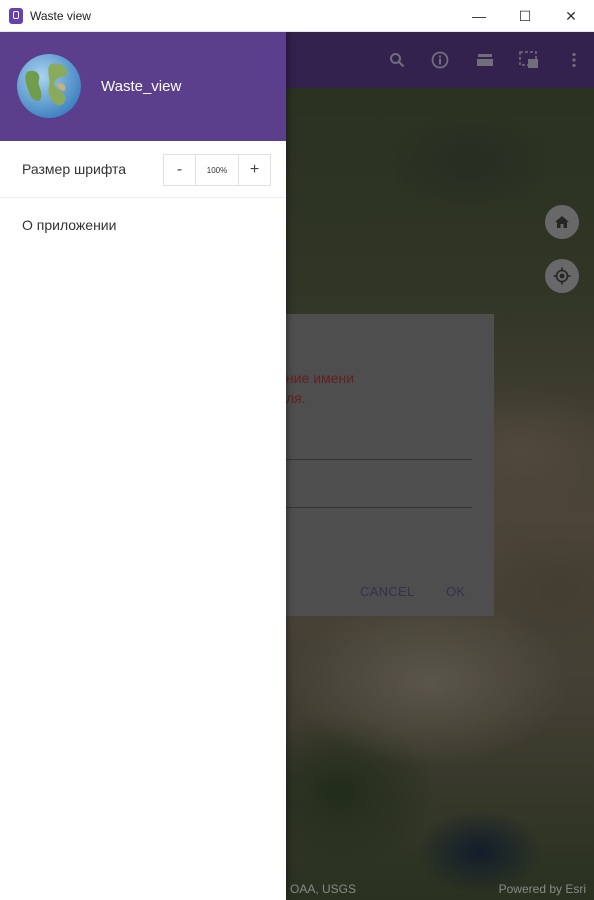 The width and height of the screenshot is (594, 900). Describe the element at coordinates (74, 169) in the screenshot. I see `font-size-label: Размер шрифта` at that location.